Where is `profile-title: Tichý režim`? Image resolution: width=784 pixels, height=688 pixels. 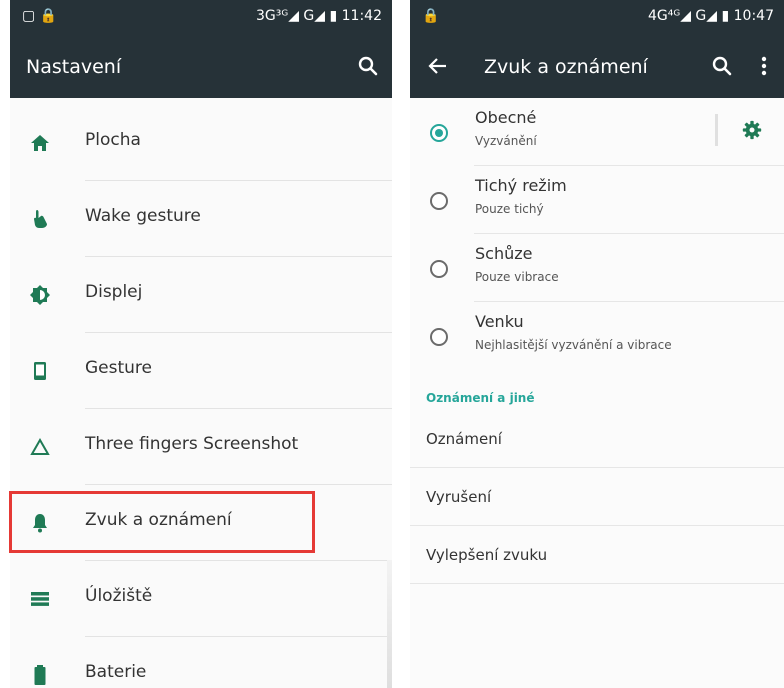 profile-title: Tichý režim is located at coordinates (521, 185).